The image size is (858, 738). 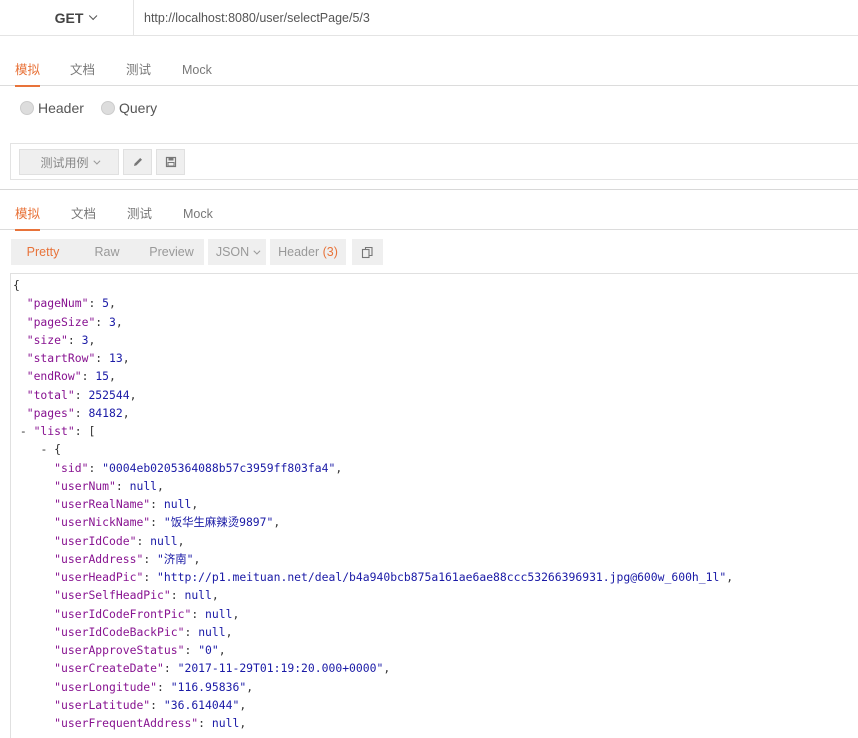 What do you see at coordinates (54, 376) in the screenshot?
I see `json-key: "endRow"` at bounding box center [54, 376].